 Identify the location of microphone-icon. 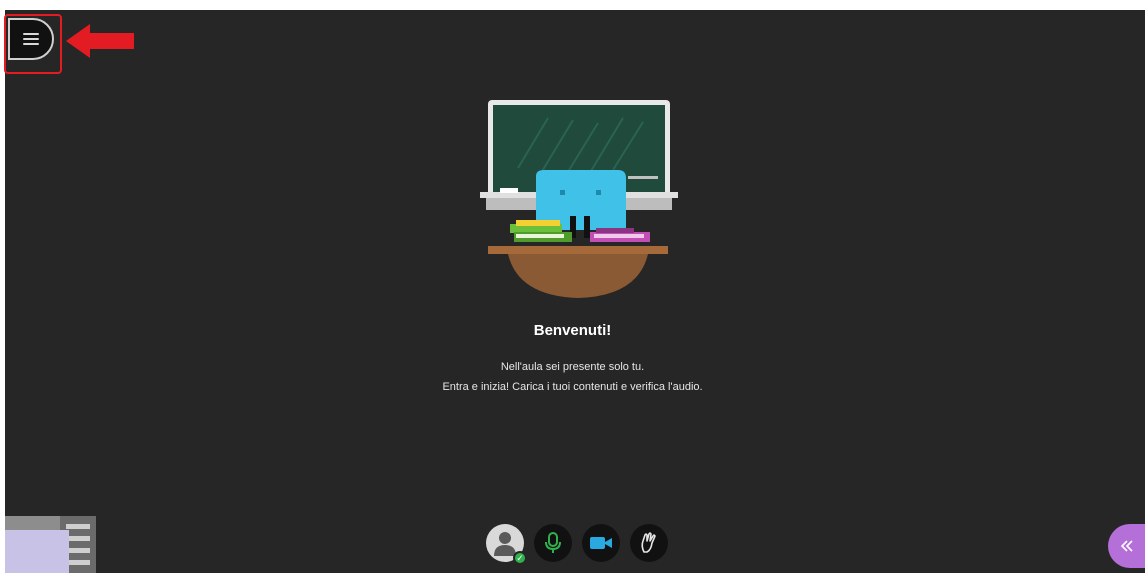
(553, 542).